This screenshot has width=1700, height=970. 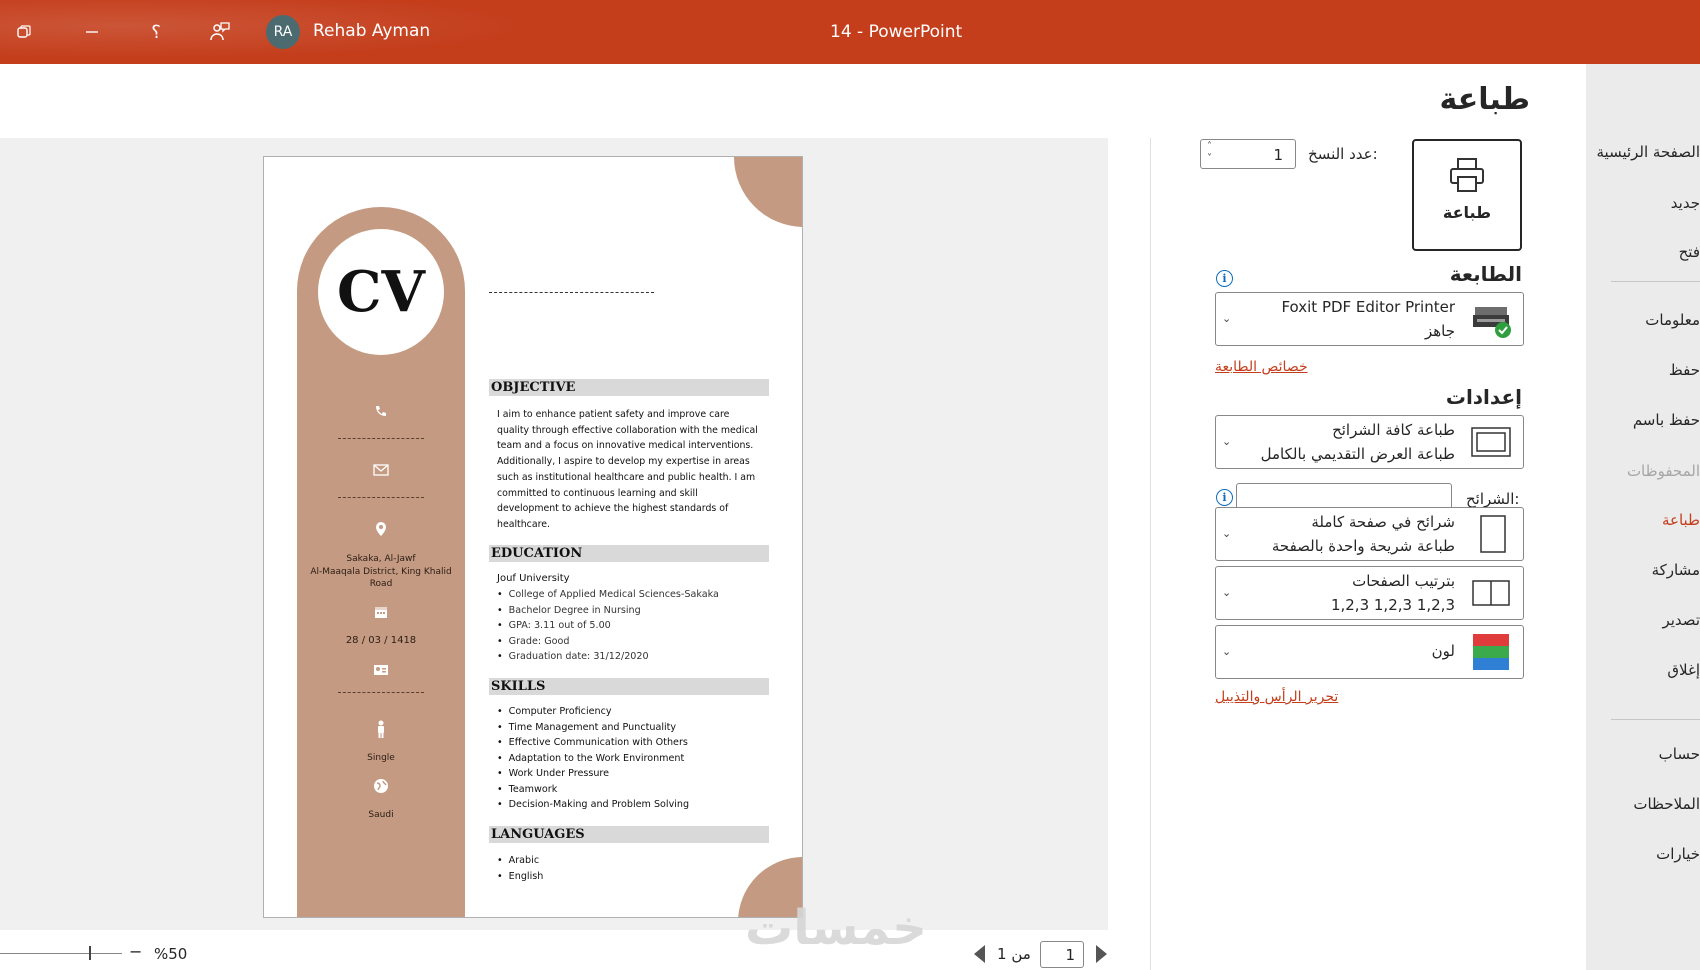 I want to click on list-item: English, so click(x=632, y=877).